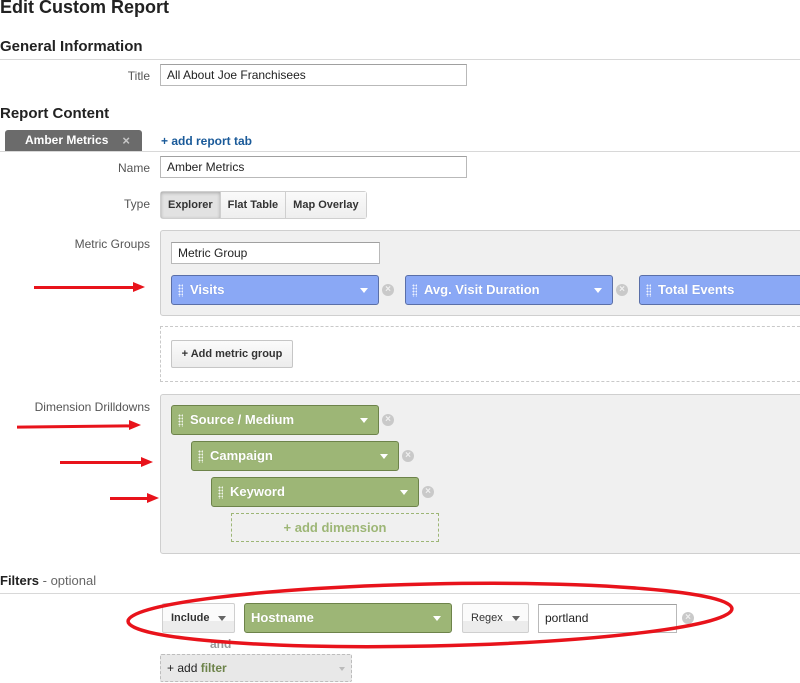  I want to click on filters-heading: Filters - optional, so click(48, 580).